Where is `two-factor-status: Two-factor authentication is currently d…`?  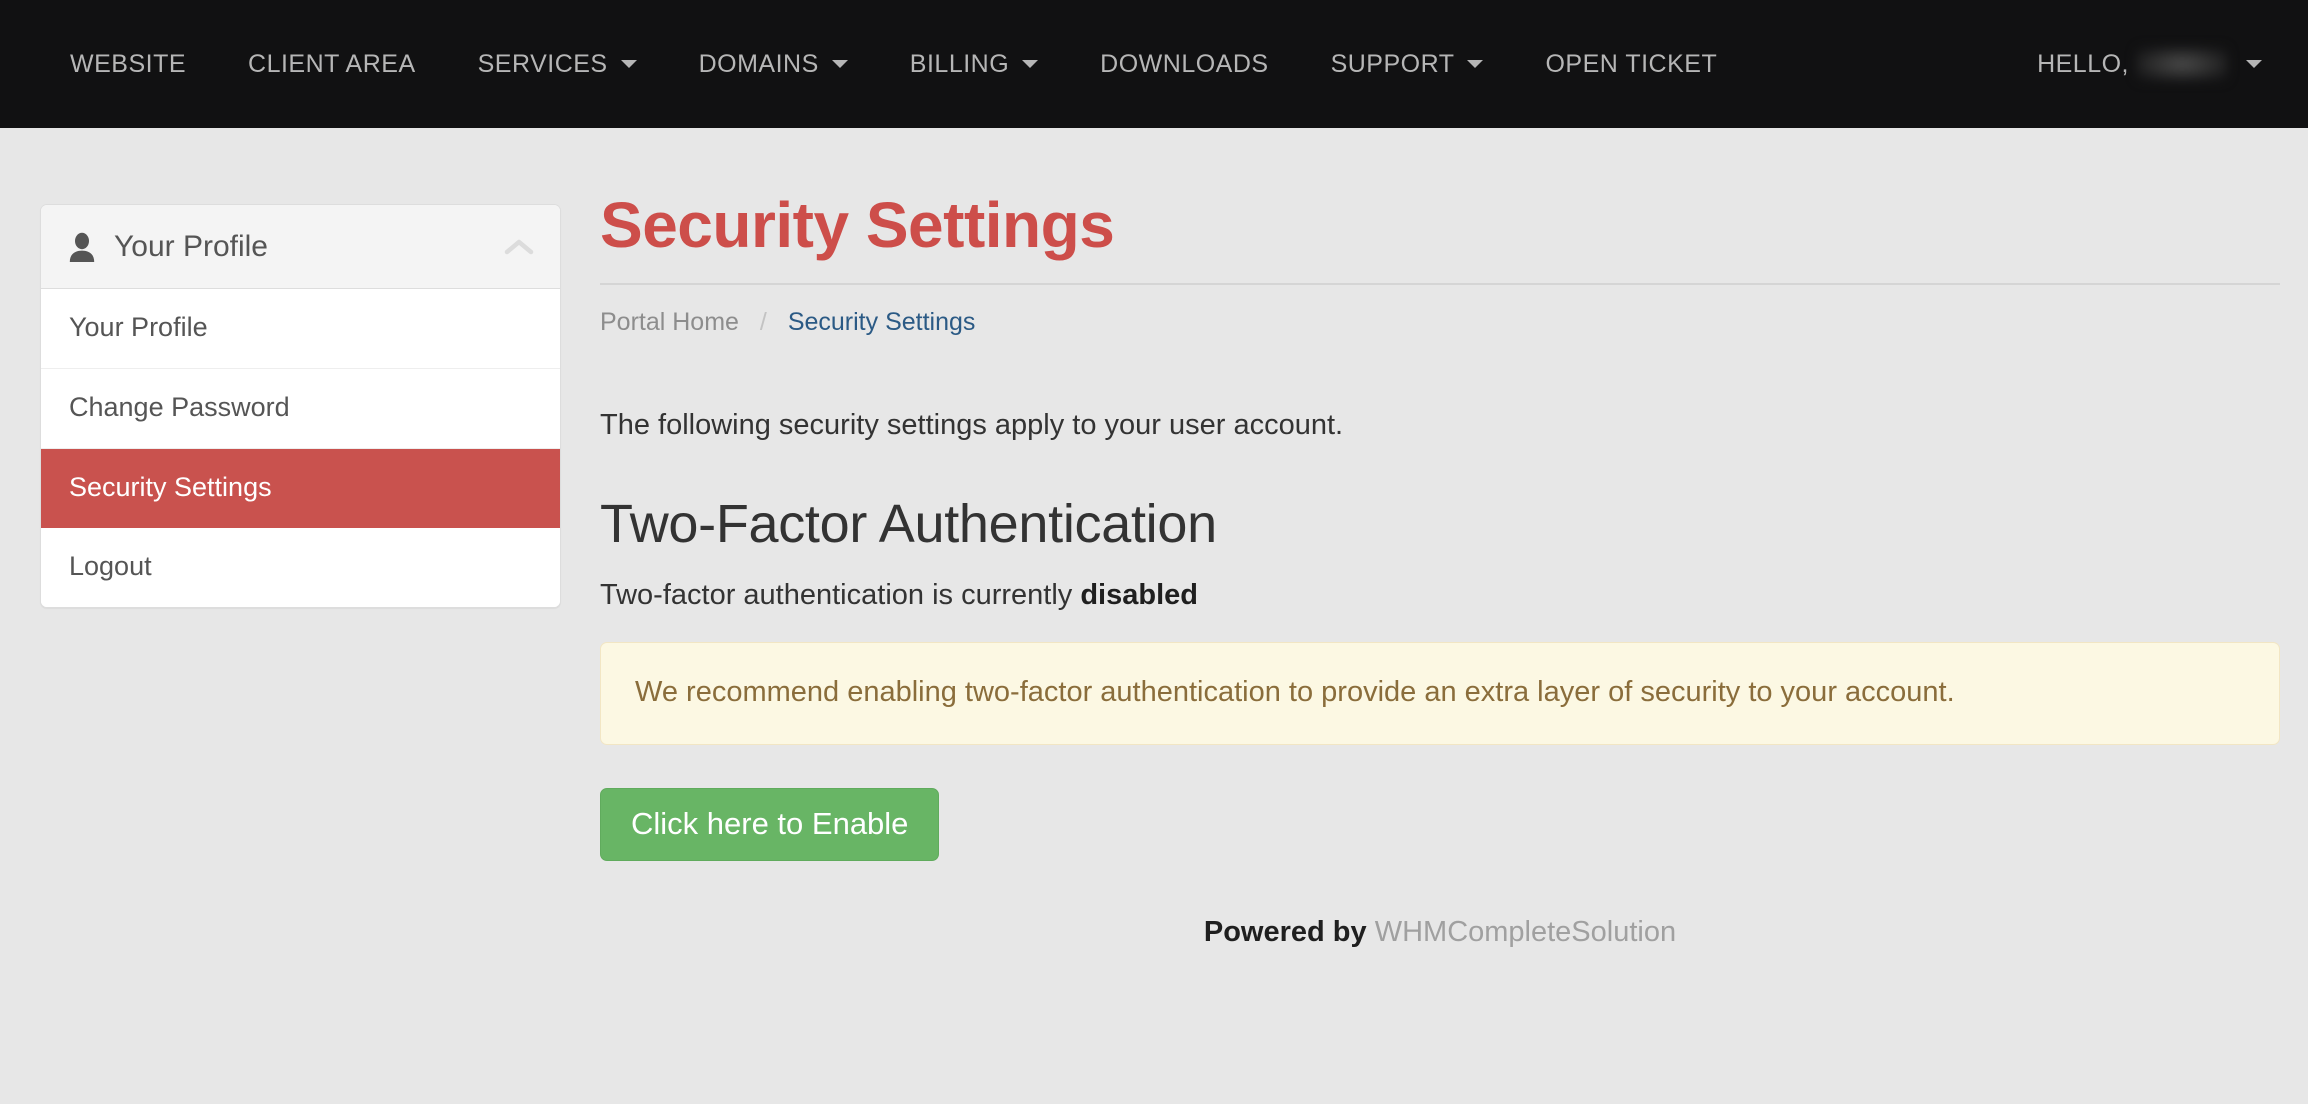
two-factor-status: Two-factor authentication is currently d… is located at coordinates (1454, 595).